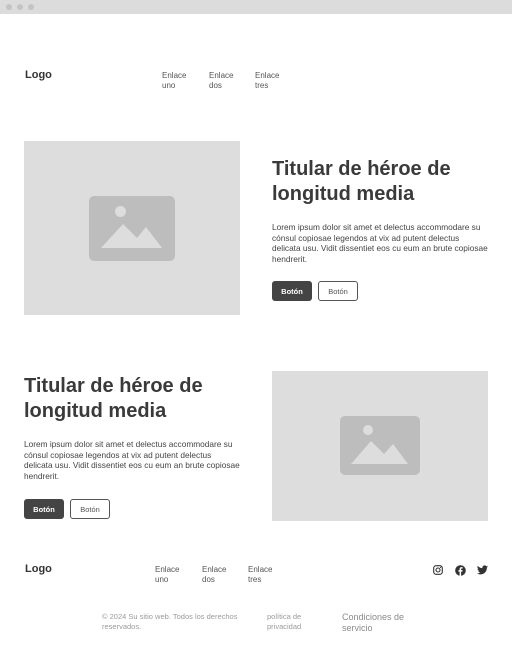 Image resolution: width=512 pixels, height=645 pixels. I want to click on nav-link-3: Enlace tres, so click(273, 81).